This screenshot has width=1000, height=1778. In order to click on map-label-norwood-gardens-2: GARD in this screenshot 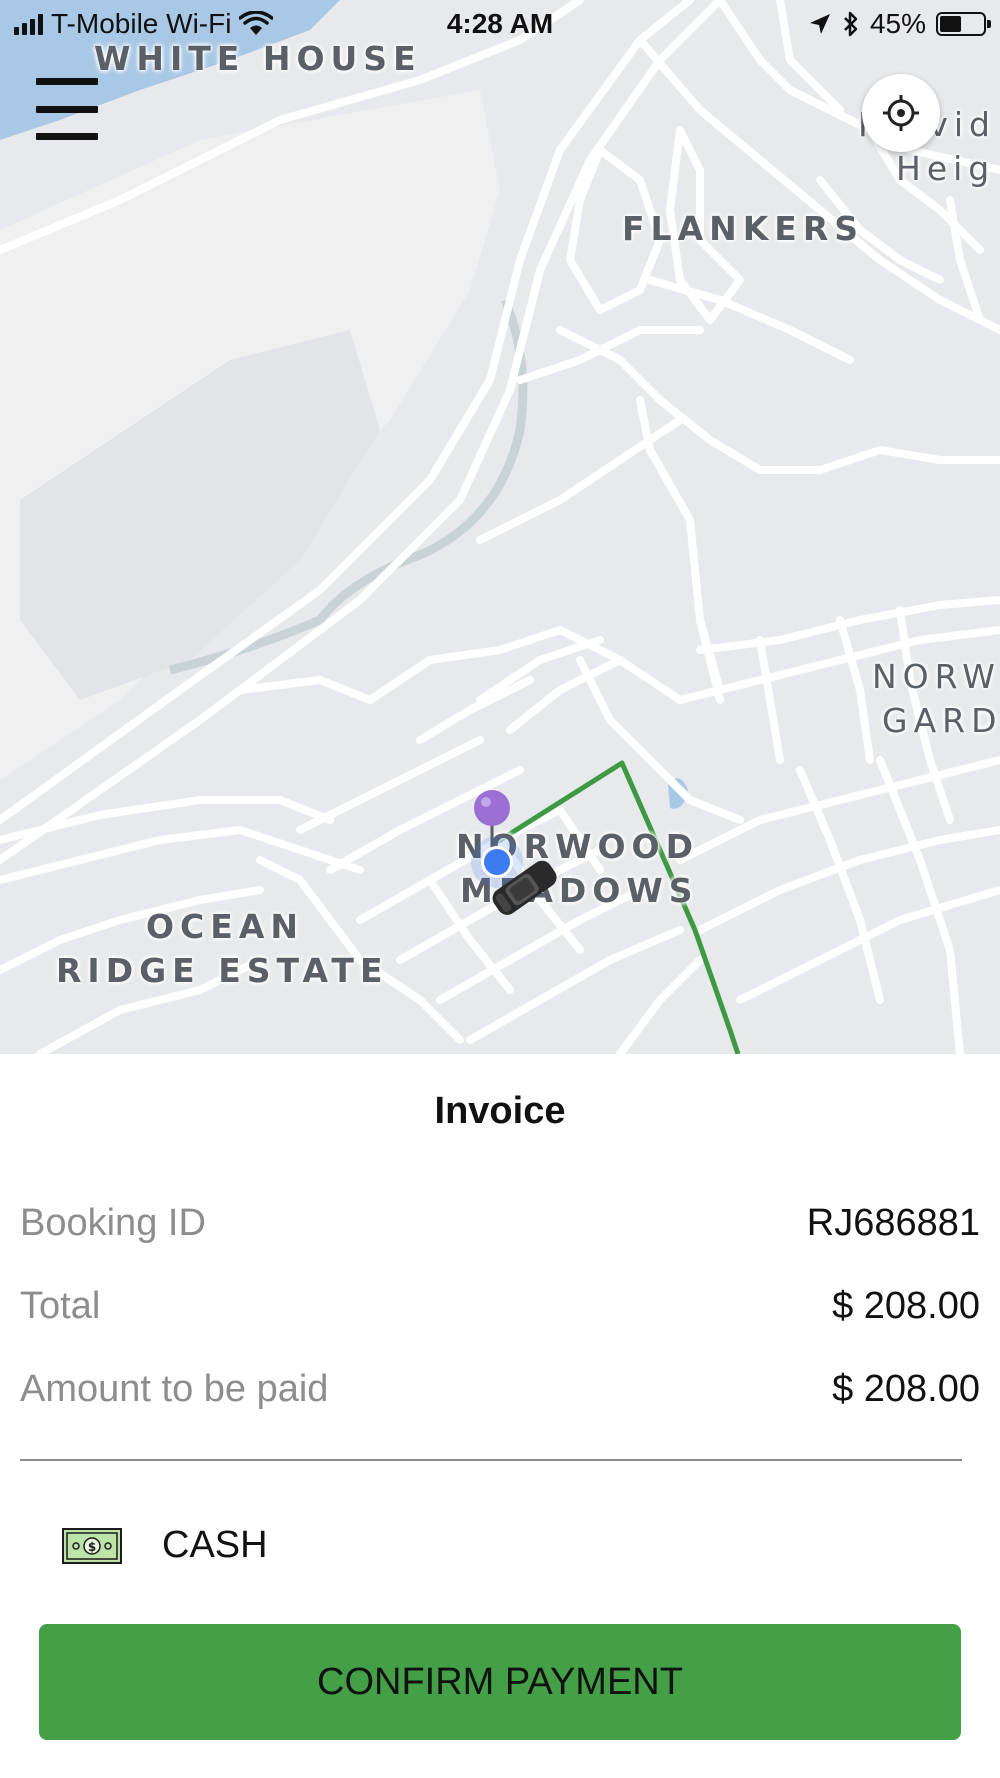, I will do `click(941, 720)`.